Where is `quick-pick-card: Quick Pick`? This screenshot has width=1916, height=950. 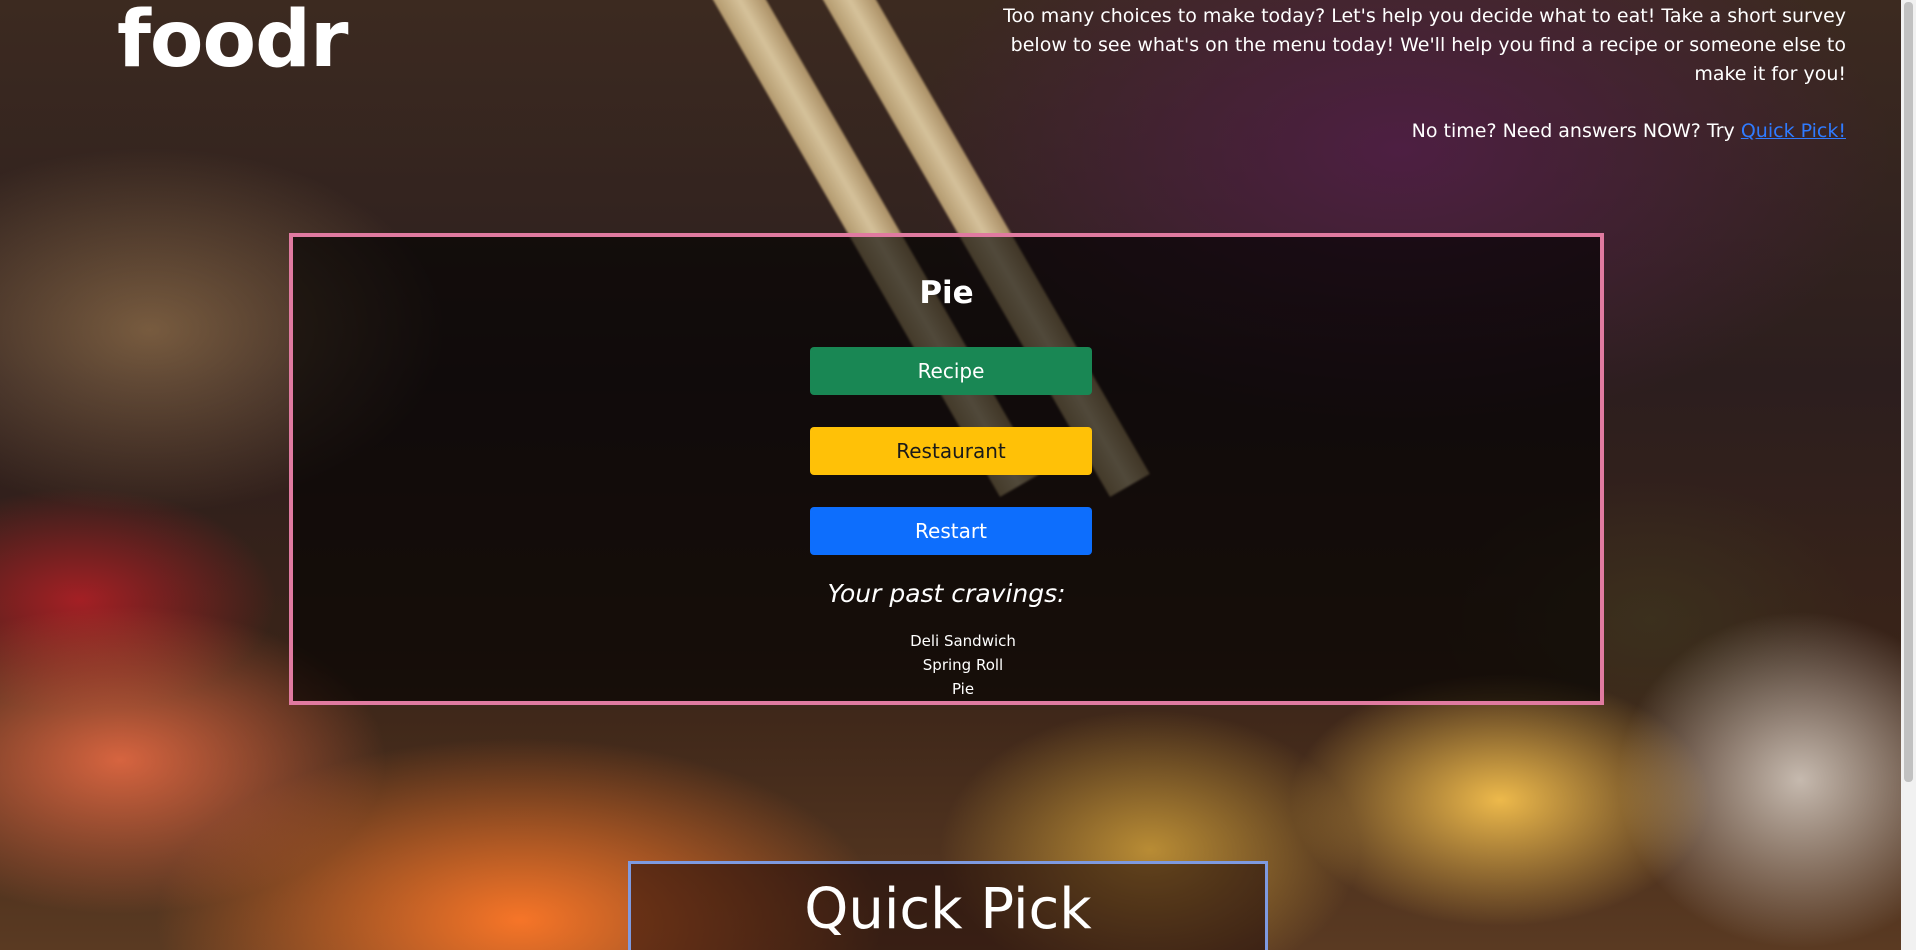 quick-pick-card: Quick Pick is located at coordinates (948, 905).